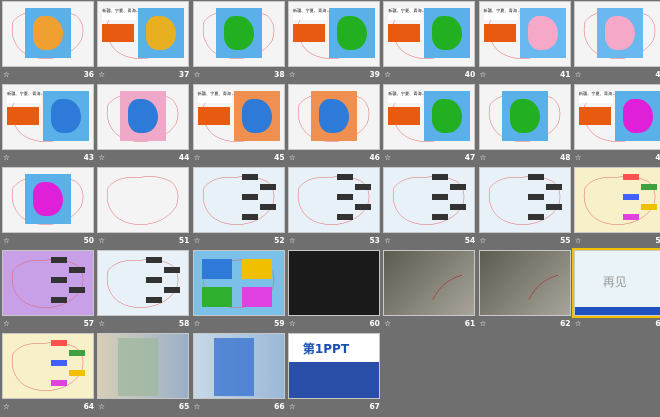 This screenshot has height=417, width=660. I want to click on slide-thumbnail-56: ☆ 56, so click(616, 209).